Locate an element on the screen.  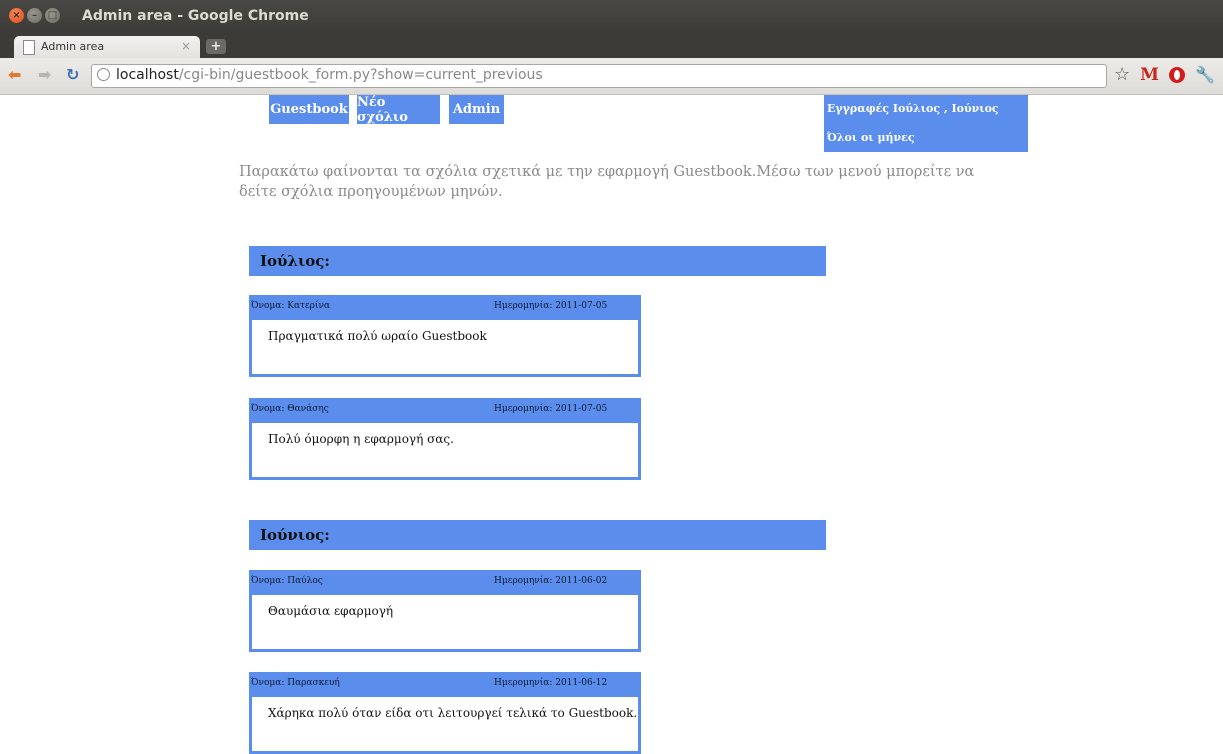
comment-header: Όνομα: Παρασκευή Ημερομηνία: 2011-06-12 is located at coordinates (445, 684).